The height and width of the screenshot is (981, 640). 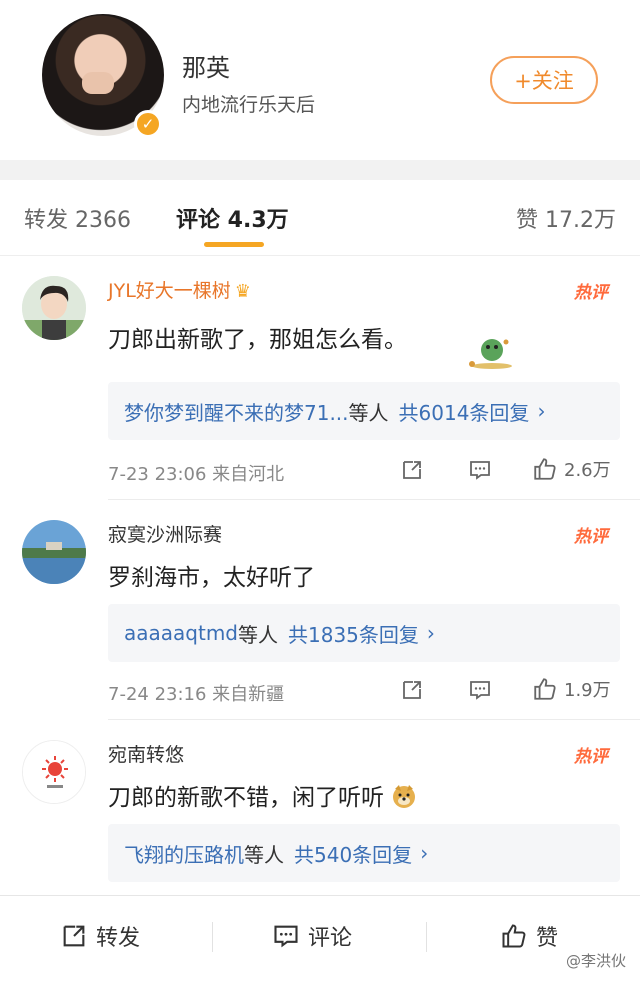 I want to click on like-action: 1.9万, so click(x=571, y=689).